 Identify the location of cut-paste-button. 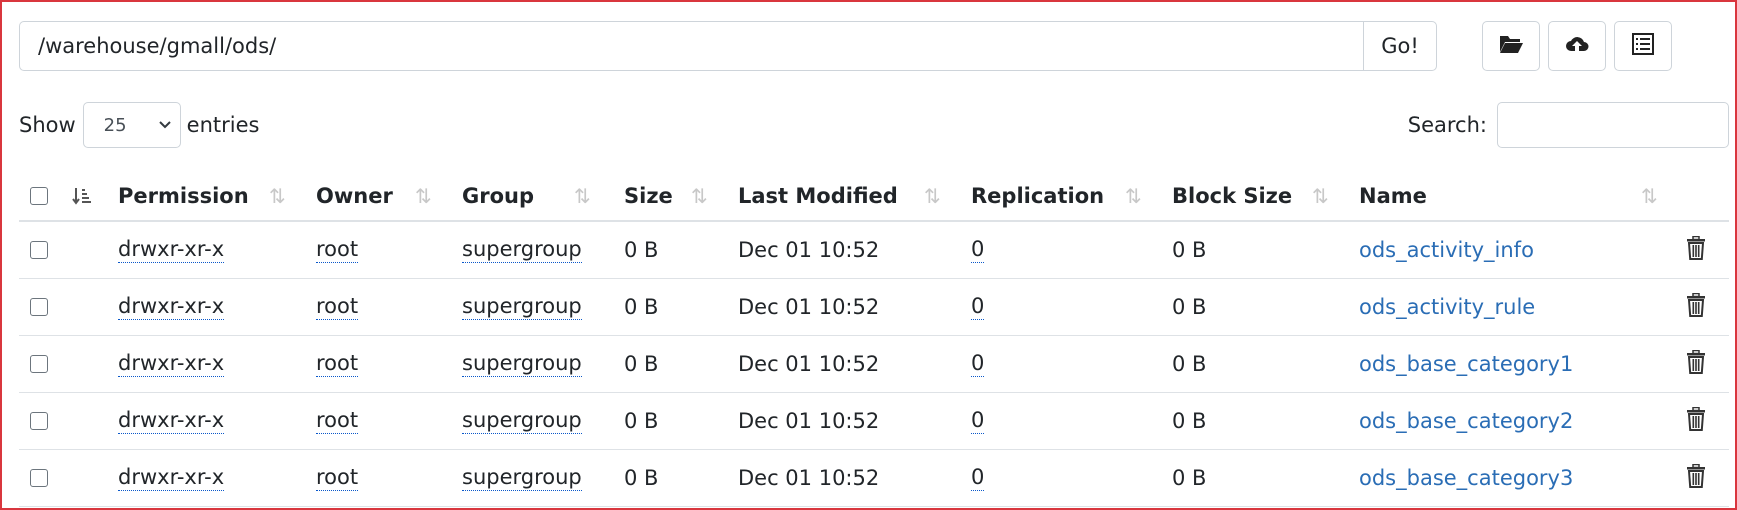
(1643, 46).